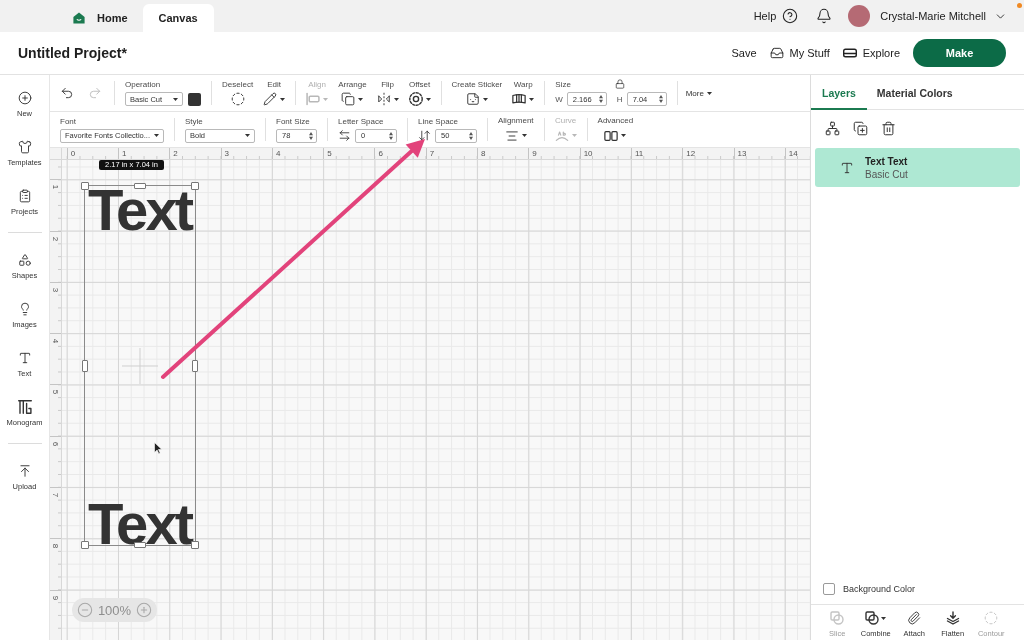 This screenshot has width=1024, height=640. I want to click on create-sticker-button, so click(476, 99).